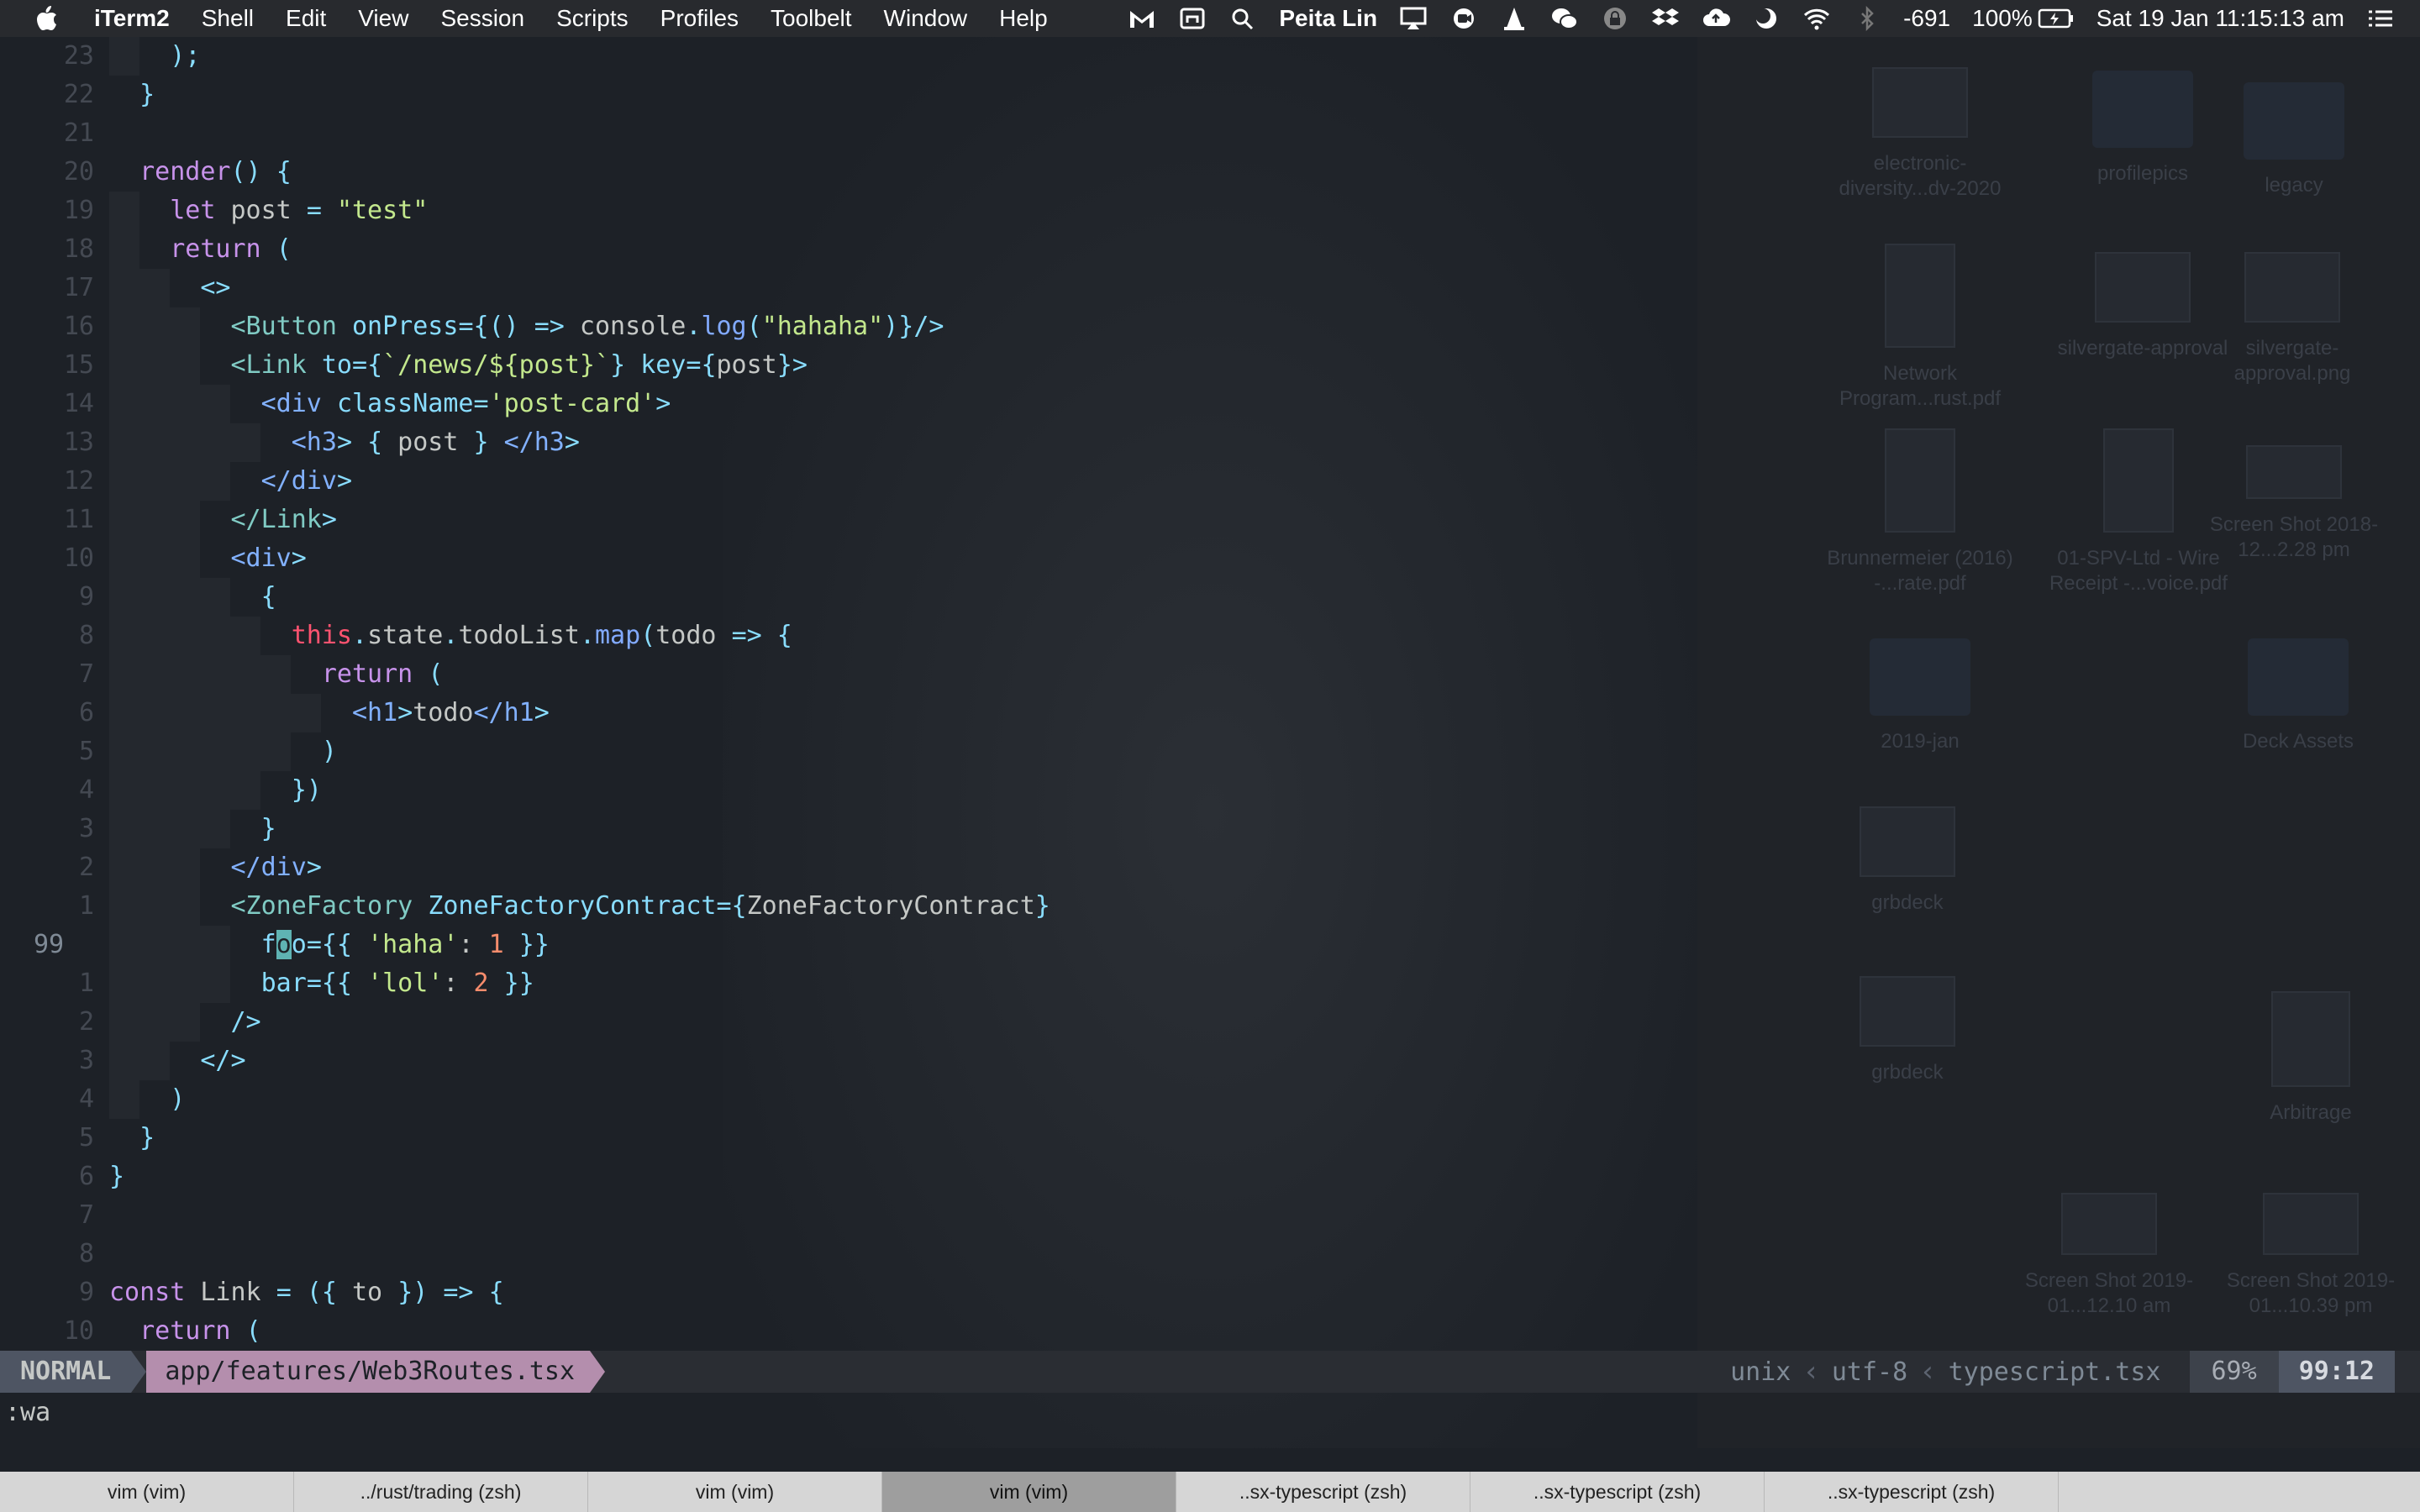 The image size is (2420, 1512). I want to click on record-icon, so click(1464, 18).